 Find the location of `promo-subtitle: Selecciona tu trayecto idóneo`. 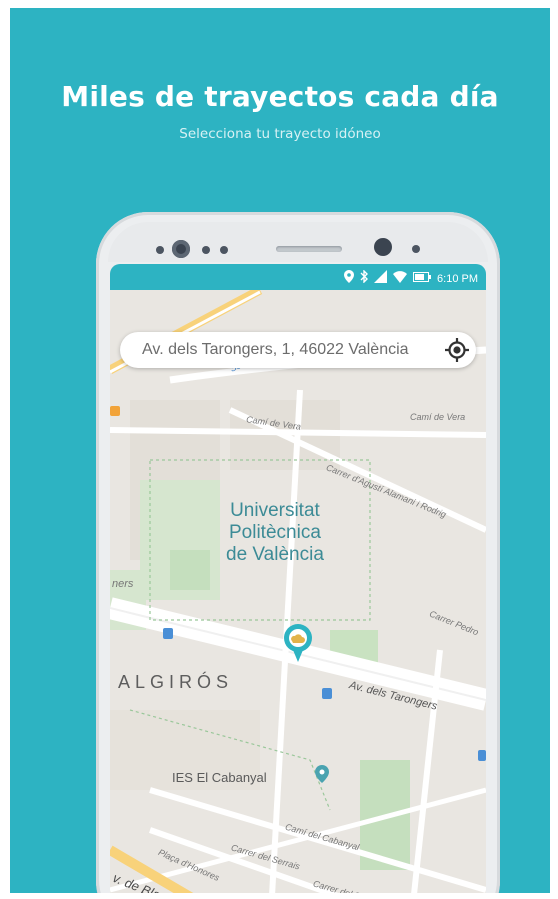

promo-subtitle: Selecciona tu trayecto idóneo is located at coordinates (280, 134).